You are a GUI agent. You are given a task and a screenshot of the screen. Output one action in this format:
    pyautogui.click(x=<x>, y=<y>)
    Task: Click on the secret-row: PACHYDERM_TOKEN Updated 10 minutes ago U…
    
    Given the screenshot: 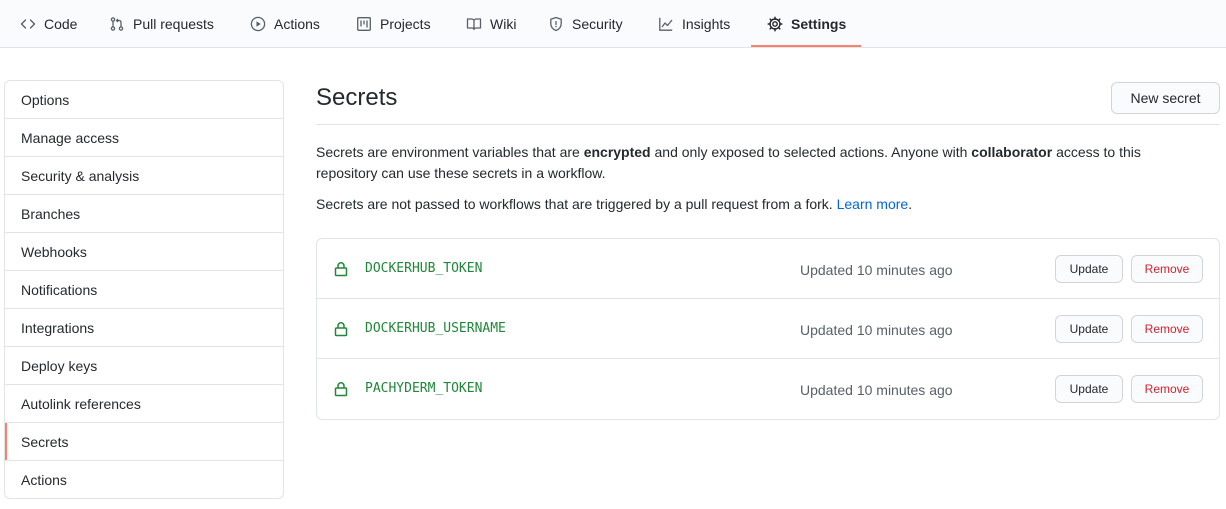 What is the action you would take?
    pyautogui.click(x=768, y=389)
    